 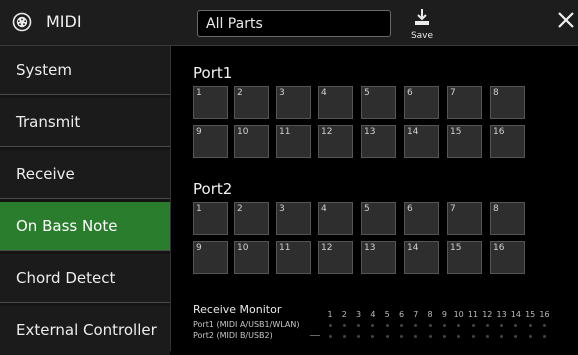 What do you see at coordinates (294, 23) in the screenshot?
I see `parts-selector: All Parts` at bounding box center [294, 23].